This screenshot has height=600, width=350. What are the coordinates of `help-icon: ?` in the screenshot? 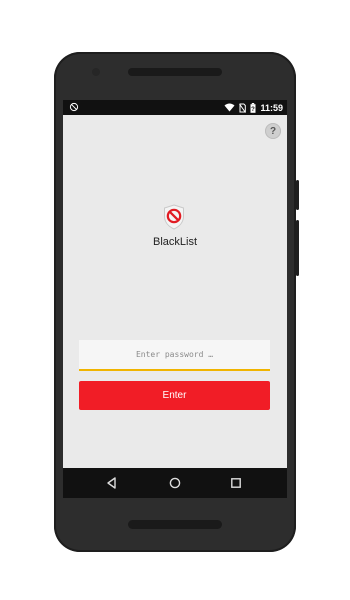 It's located at (273, 131).